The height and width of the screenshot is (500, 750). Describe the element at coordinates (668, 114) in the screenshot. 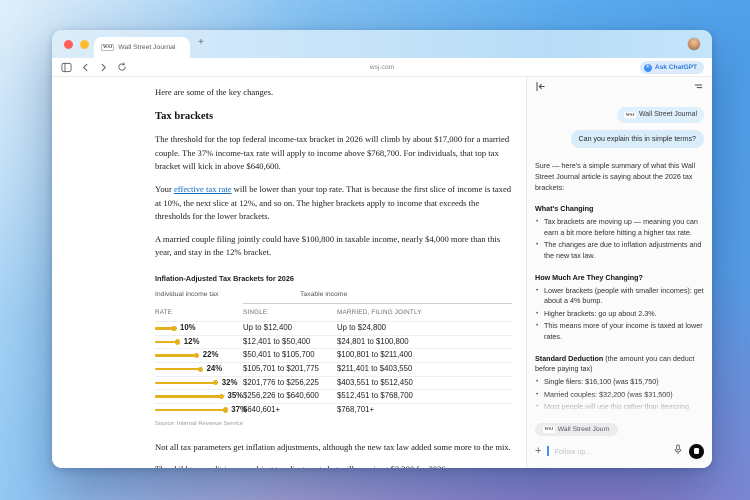

I see `context-chip-label: Wall Street Journal` at that location.